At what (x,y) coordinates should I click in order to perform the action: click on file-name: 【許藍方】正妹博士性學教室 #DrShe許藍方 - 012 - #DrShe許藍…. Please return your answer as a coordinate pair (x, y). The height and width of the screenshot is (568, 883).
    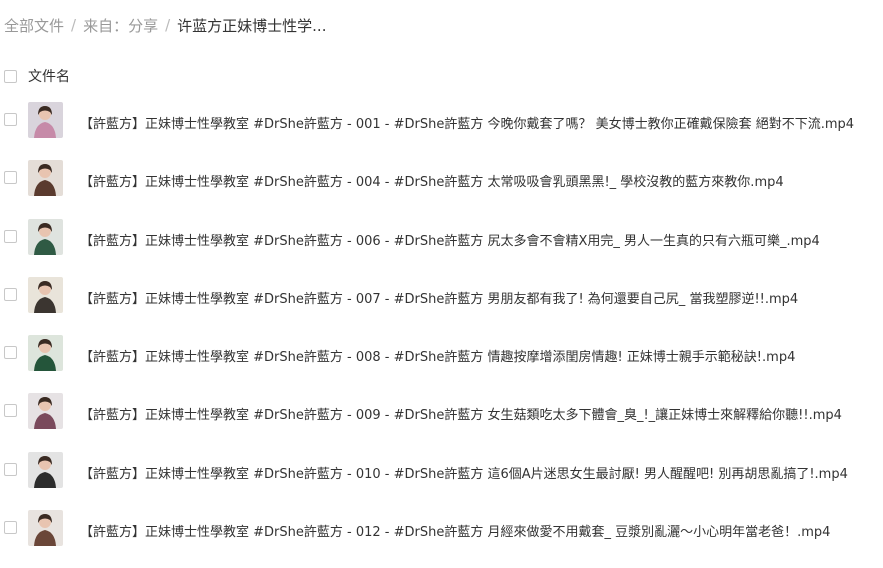
    Looking at the image, I should click on (455, 530).